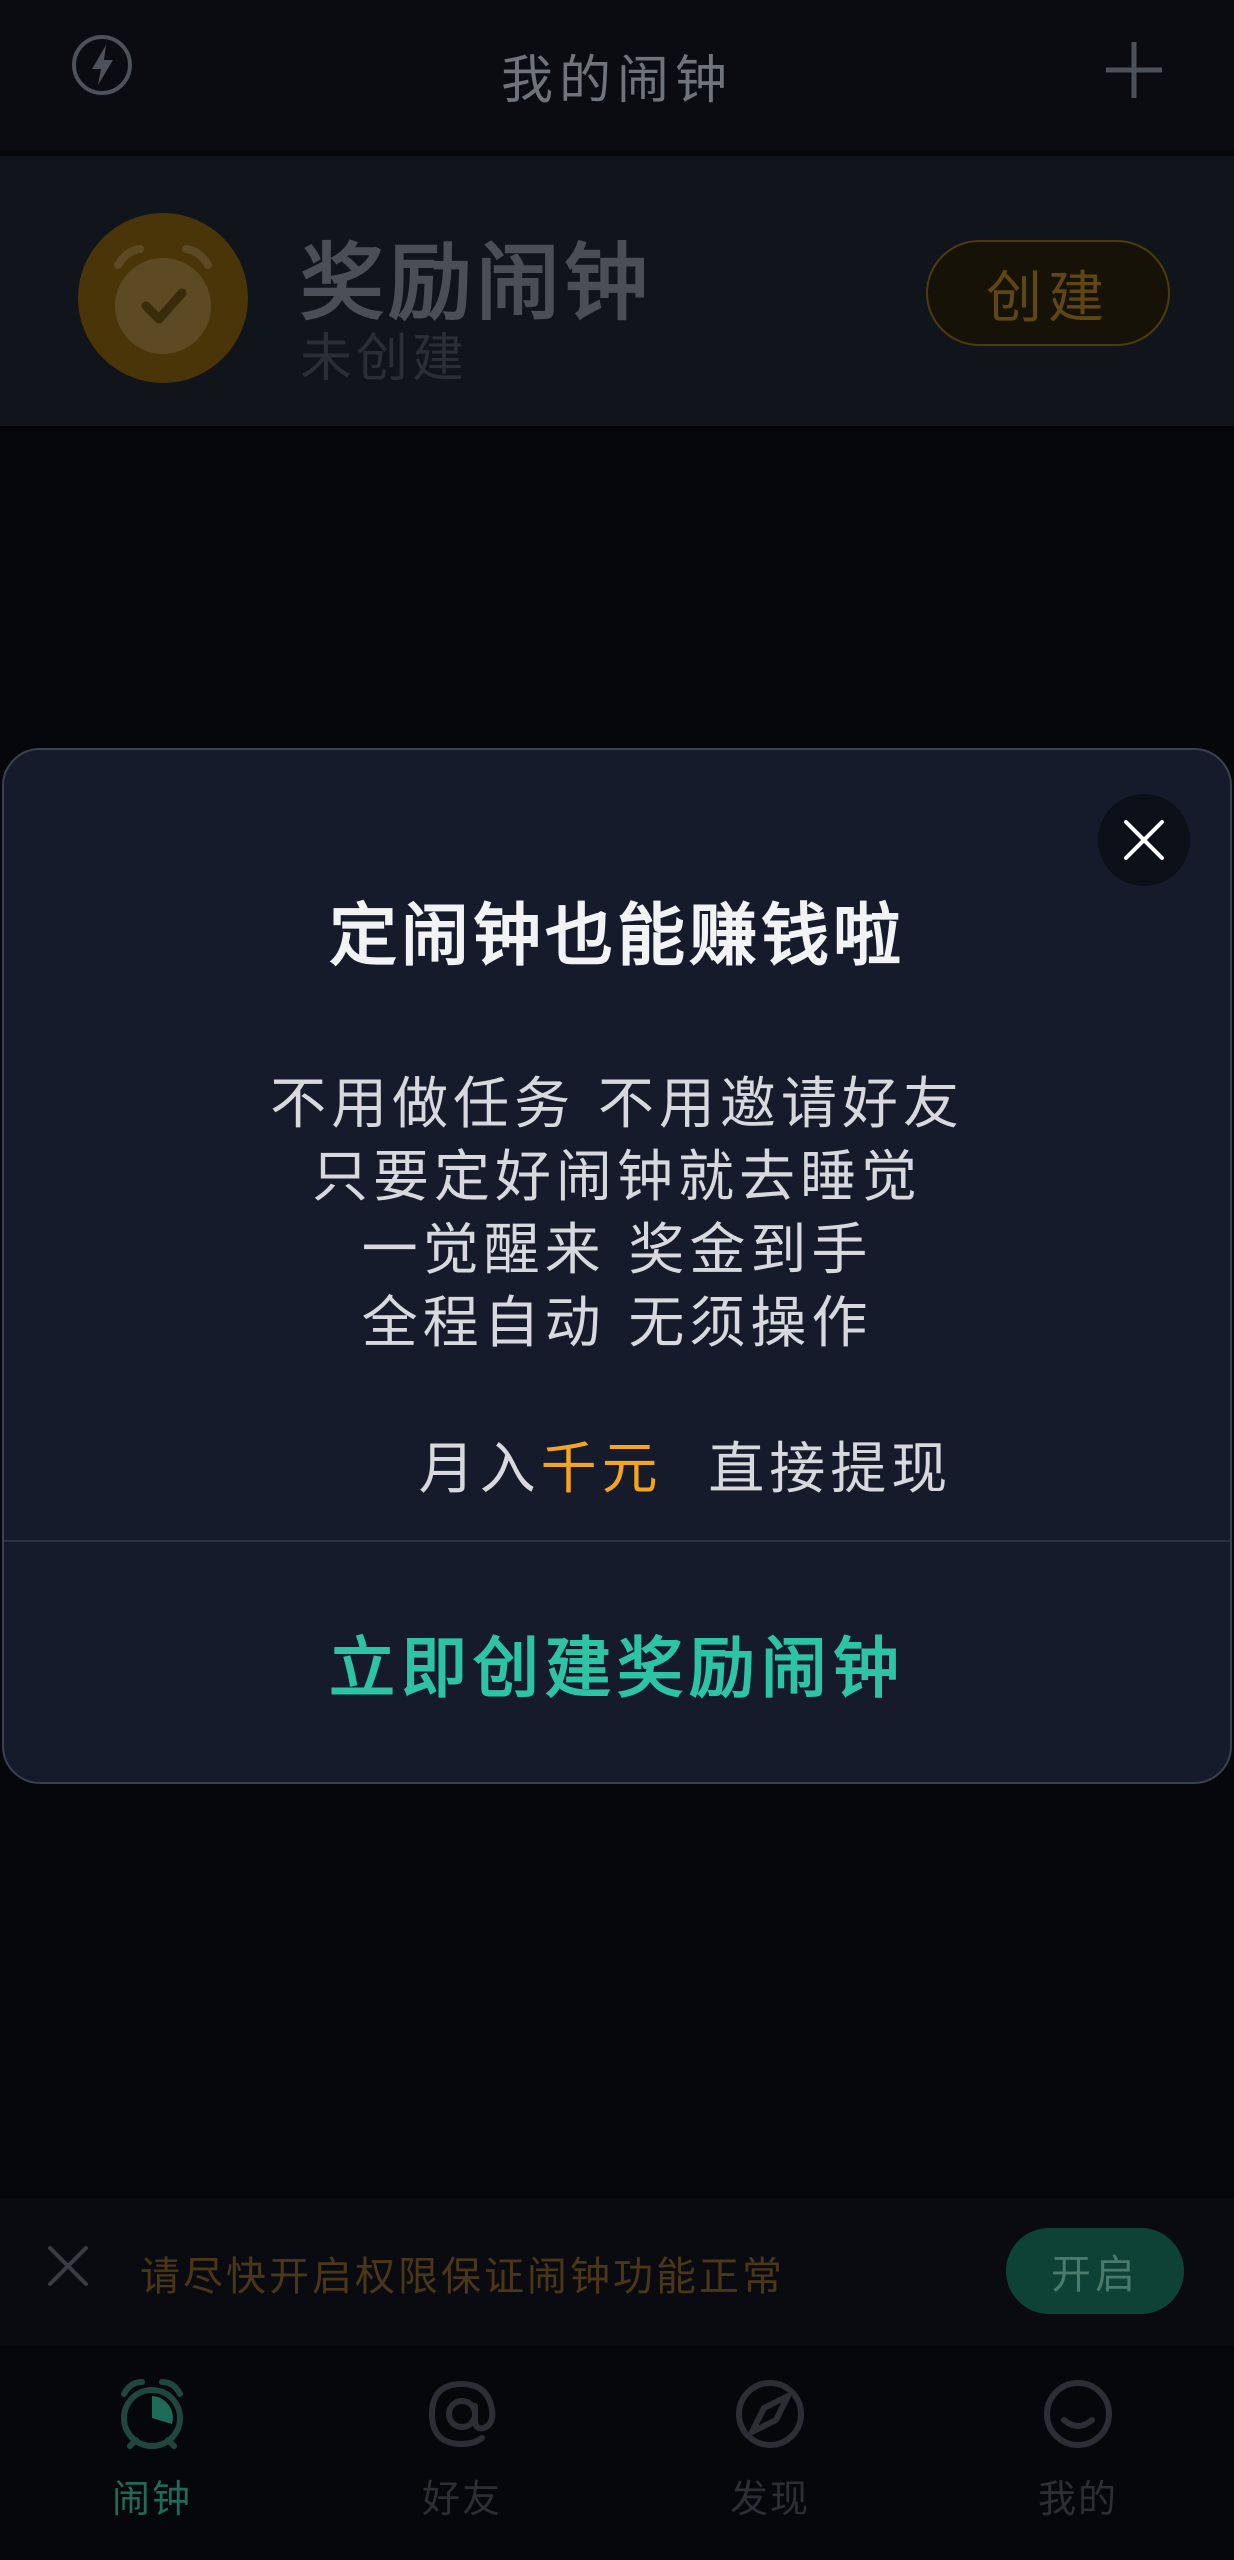 This screenshot has width=1234, height=2560. What do you see at coordinates (617, 2453) in the screenshot?
I see `bottom-tab-bar: 闹钟 好友 发现 我的` at bounding box center [617, 2453].